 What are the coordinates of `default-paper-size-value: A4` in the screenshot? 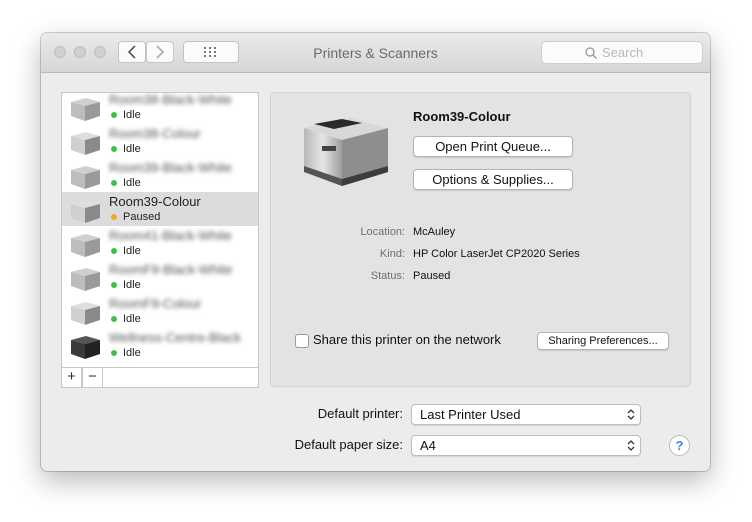 It's located at (428, 445).